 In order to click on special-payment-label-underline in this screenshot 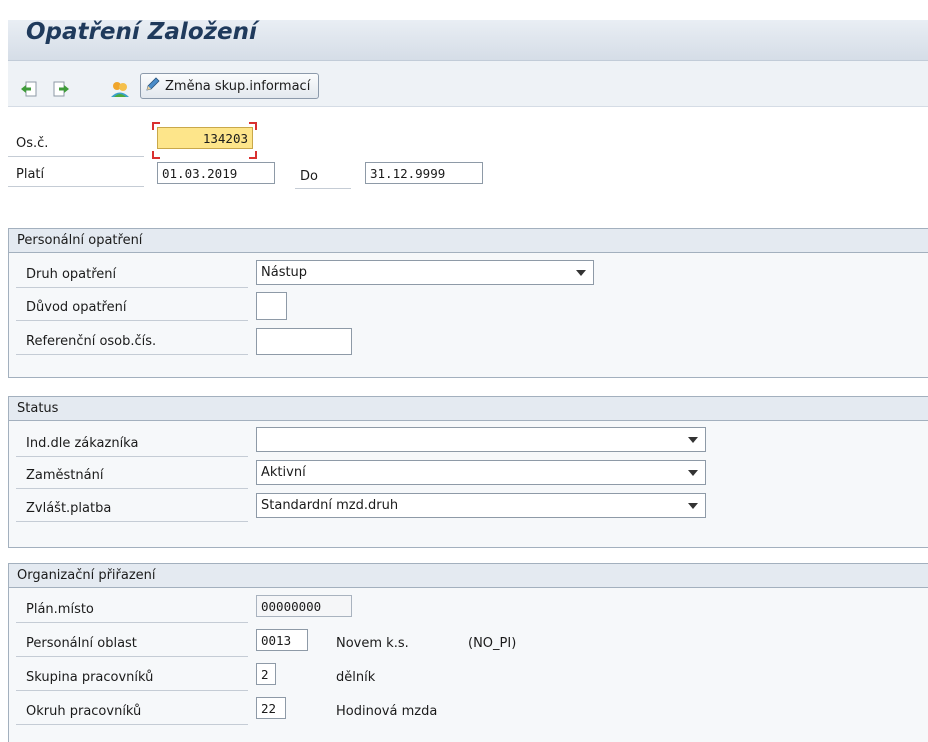, I will do `click(132, 521)`.